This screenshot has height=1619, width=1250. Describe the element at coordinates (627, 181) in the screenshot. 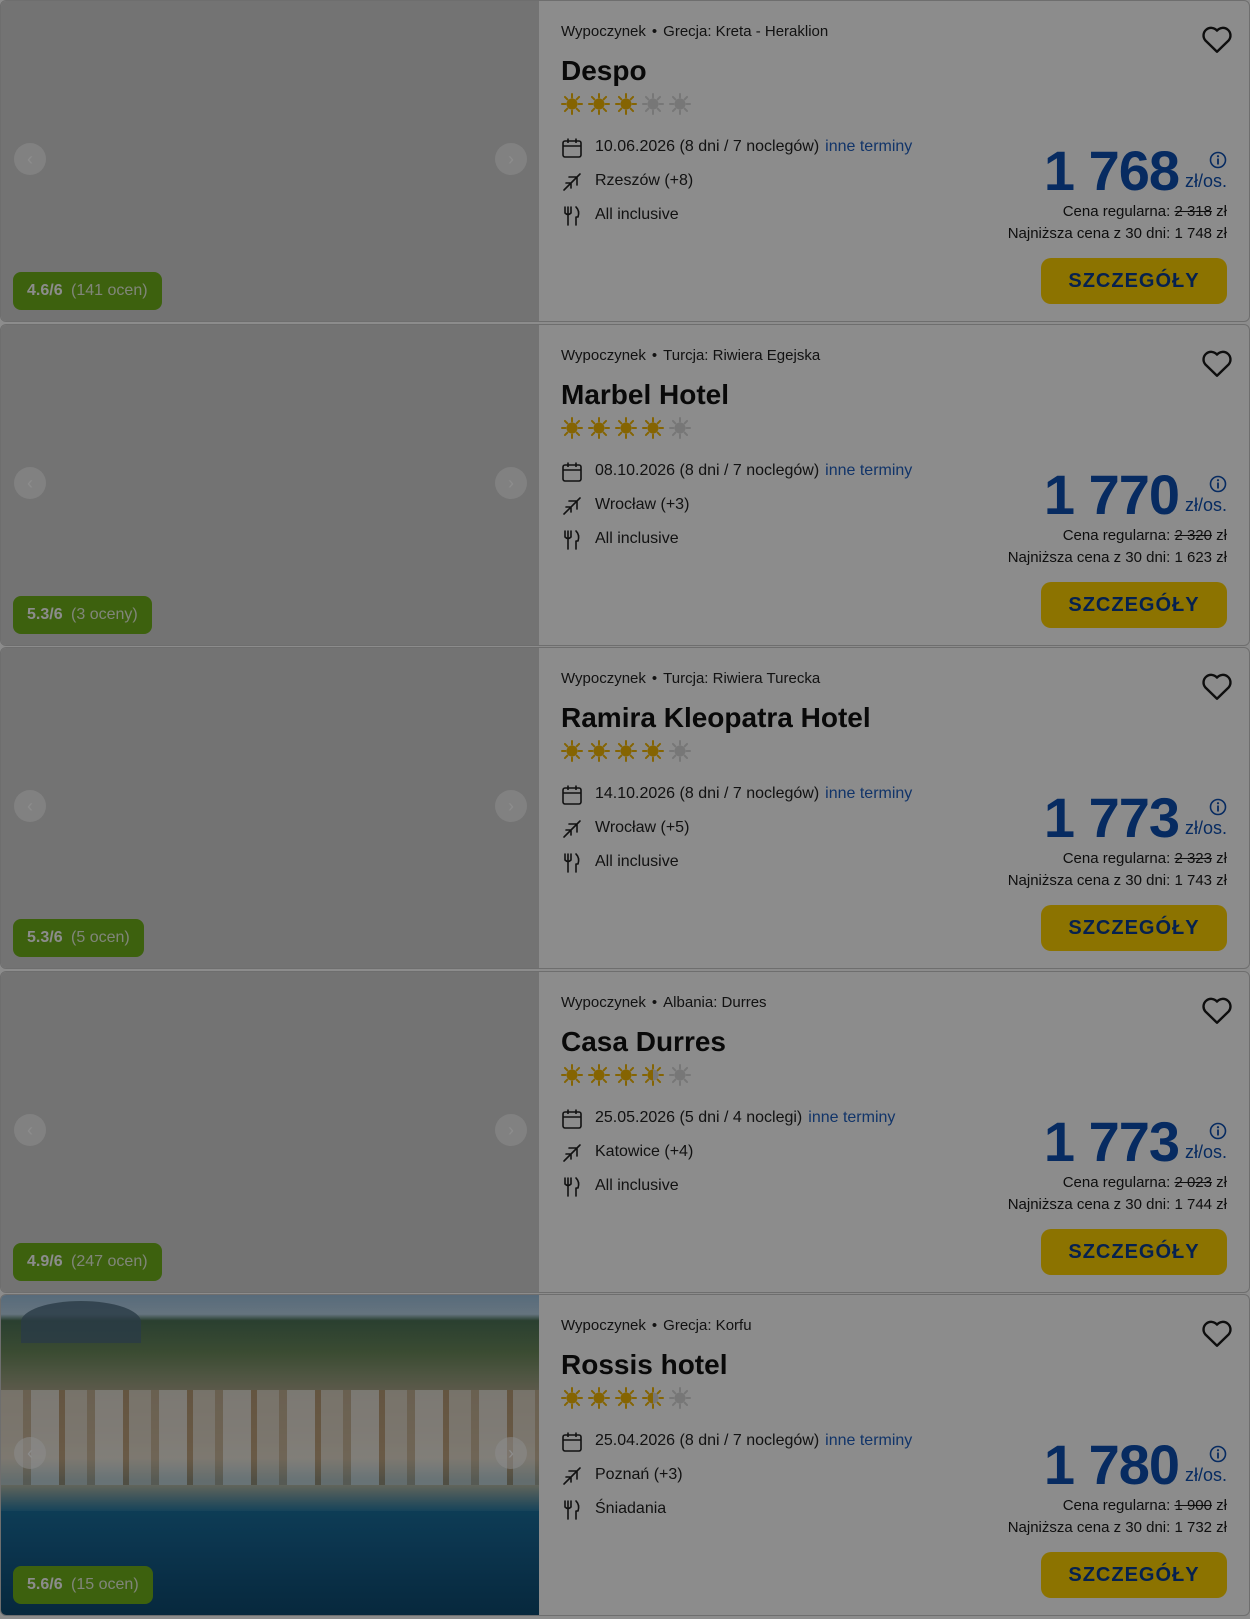

I see `offer-departure-row: Rzeszów (+8)` at that location.